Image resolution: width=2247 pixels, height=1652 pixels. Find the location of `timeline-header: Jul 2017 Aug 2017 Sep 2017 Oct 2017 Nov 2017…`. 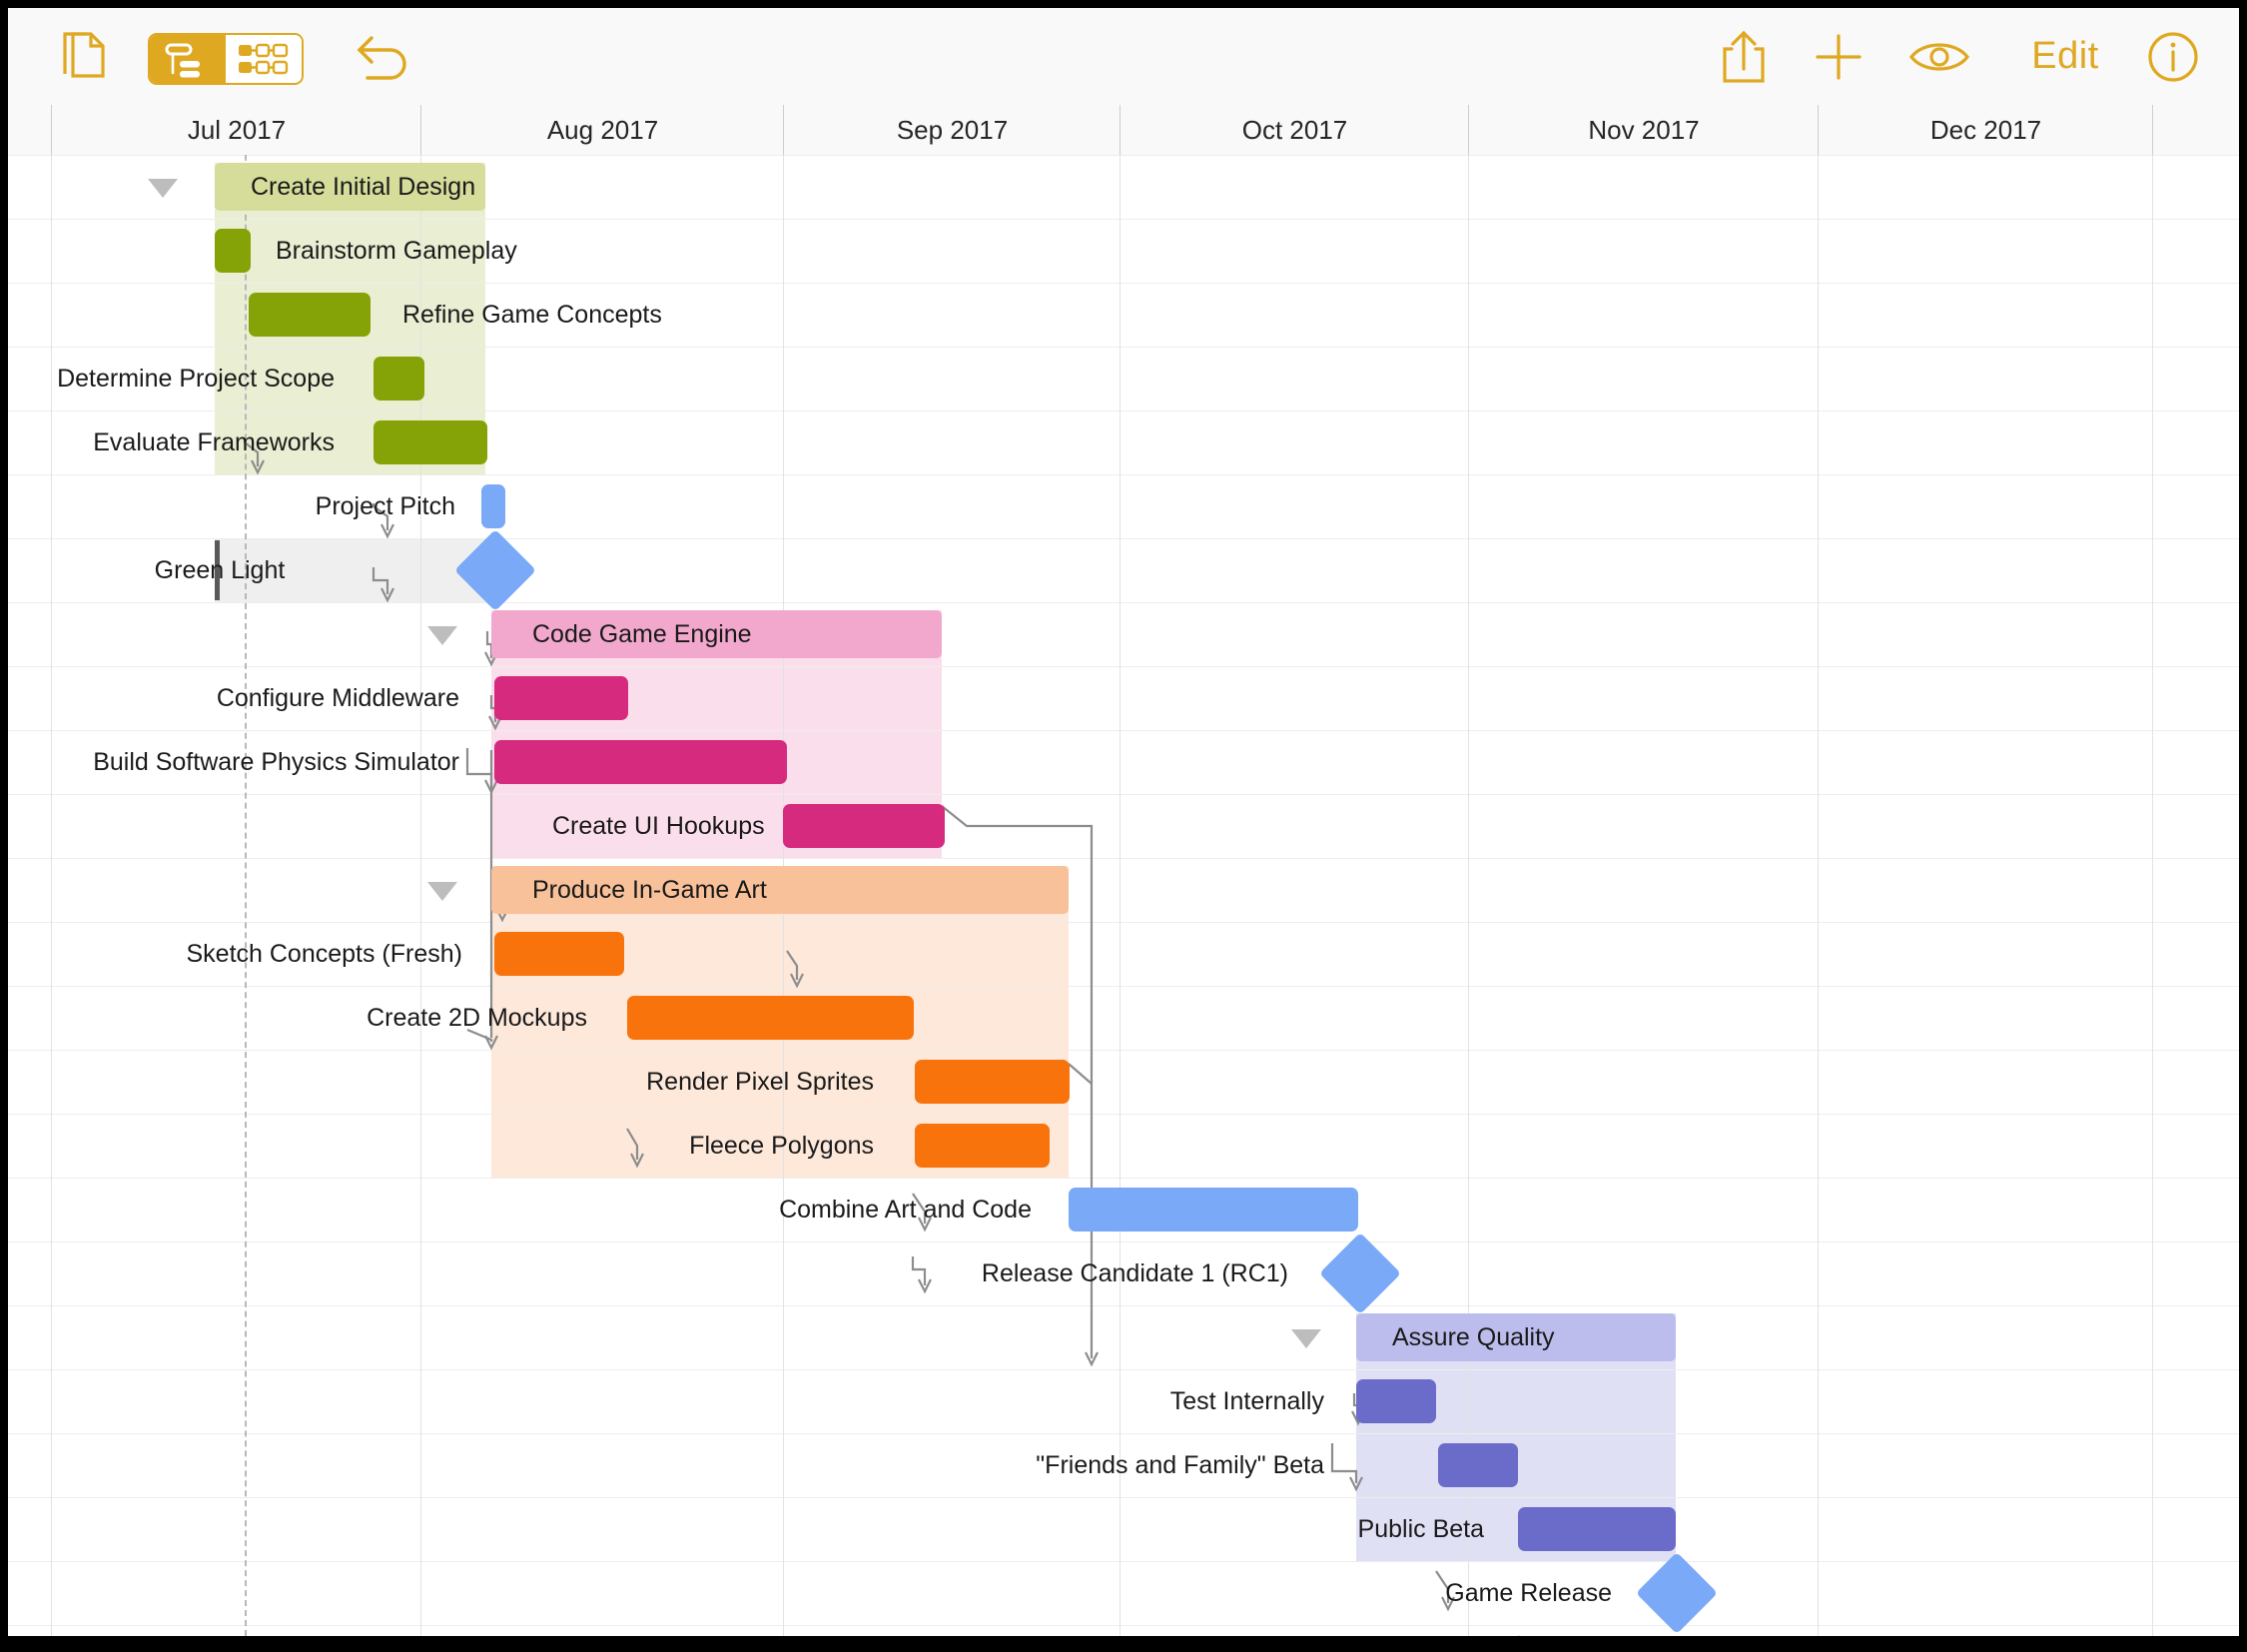

timeline-header: Jul 2017 Aug 2017 Sep 2017 Oct 2017 Nov 2017… is located at coordinates (1123, 130).